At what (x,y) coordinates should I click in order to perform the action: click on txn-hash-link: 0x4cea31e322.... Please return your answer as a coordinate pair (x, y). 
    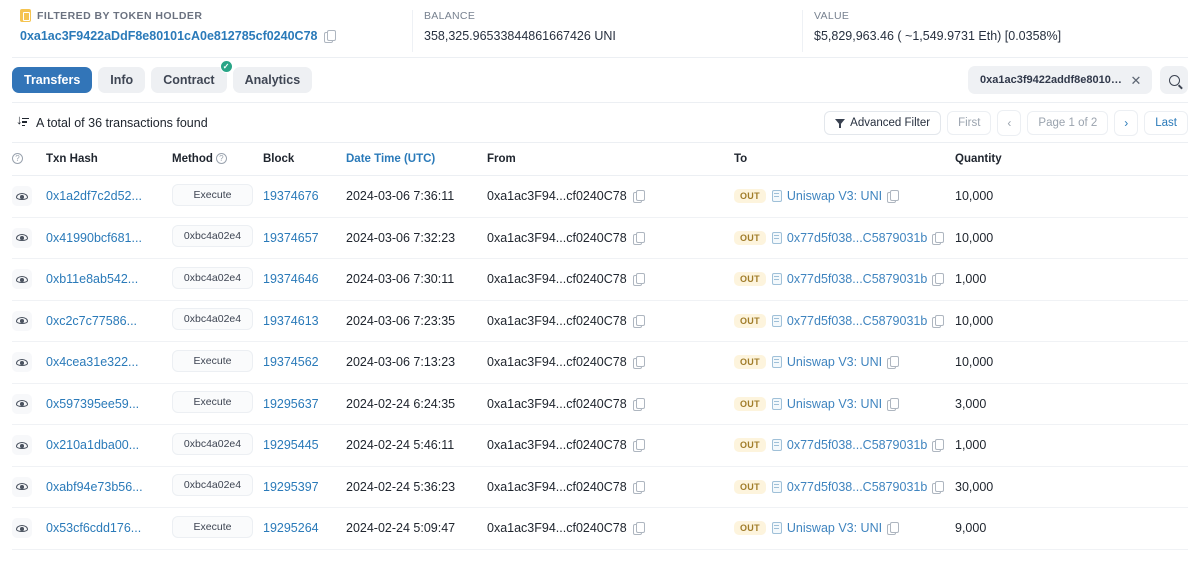
    Looking at the image, I should click on (92, 362).